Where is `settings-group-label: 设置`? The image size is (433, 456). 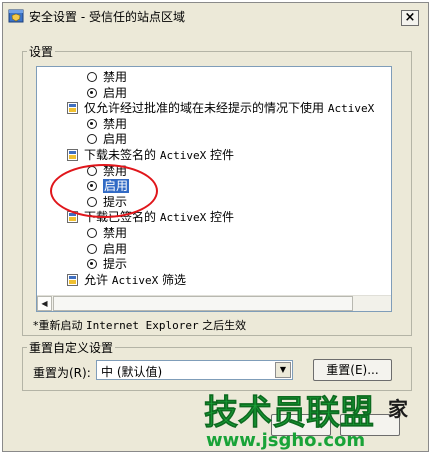 settings-group-label: 设置 is located at coordinates (41, 51).